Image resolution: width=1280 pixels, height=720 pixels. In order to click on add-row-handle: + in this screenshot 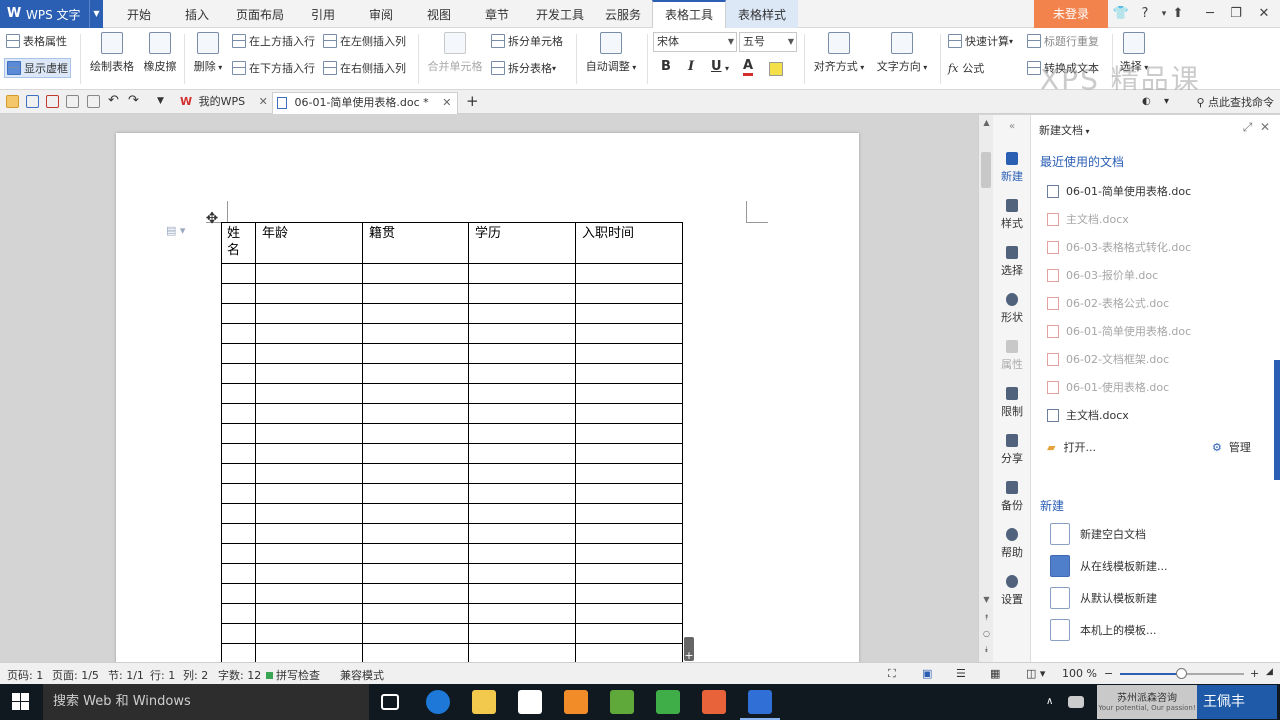, I will do `click(689, 649)`.